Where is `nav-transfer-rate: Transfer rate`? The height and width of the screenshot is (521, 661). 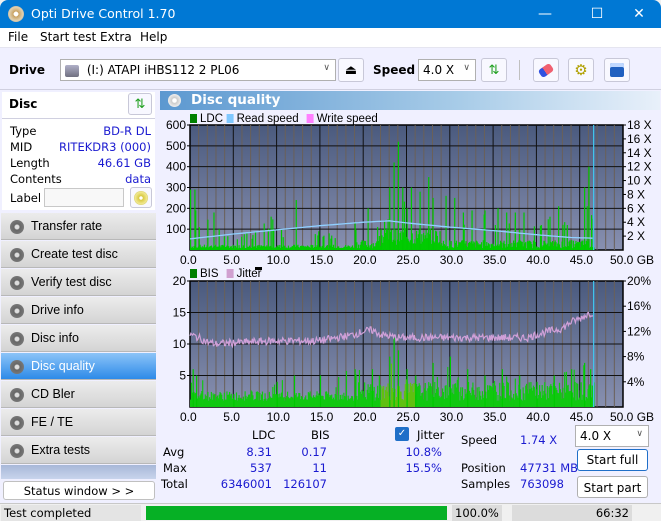 nav-transfer-rate: Transfer rate is located at coordinates (78, 226).